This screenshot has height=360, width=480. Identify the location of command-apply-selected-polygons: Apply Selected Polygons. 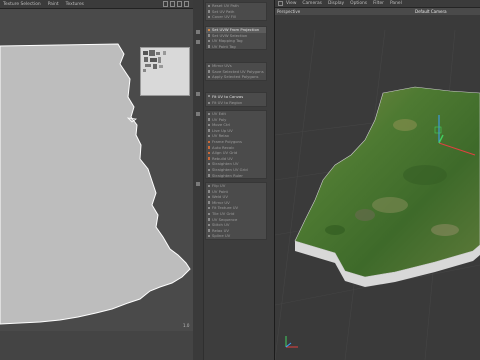
(236, 77).